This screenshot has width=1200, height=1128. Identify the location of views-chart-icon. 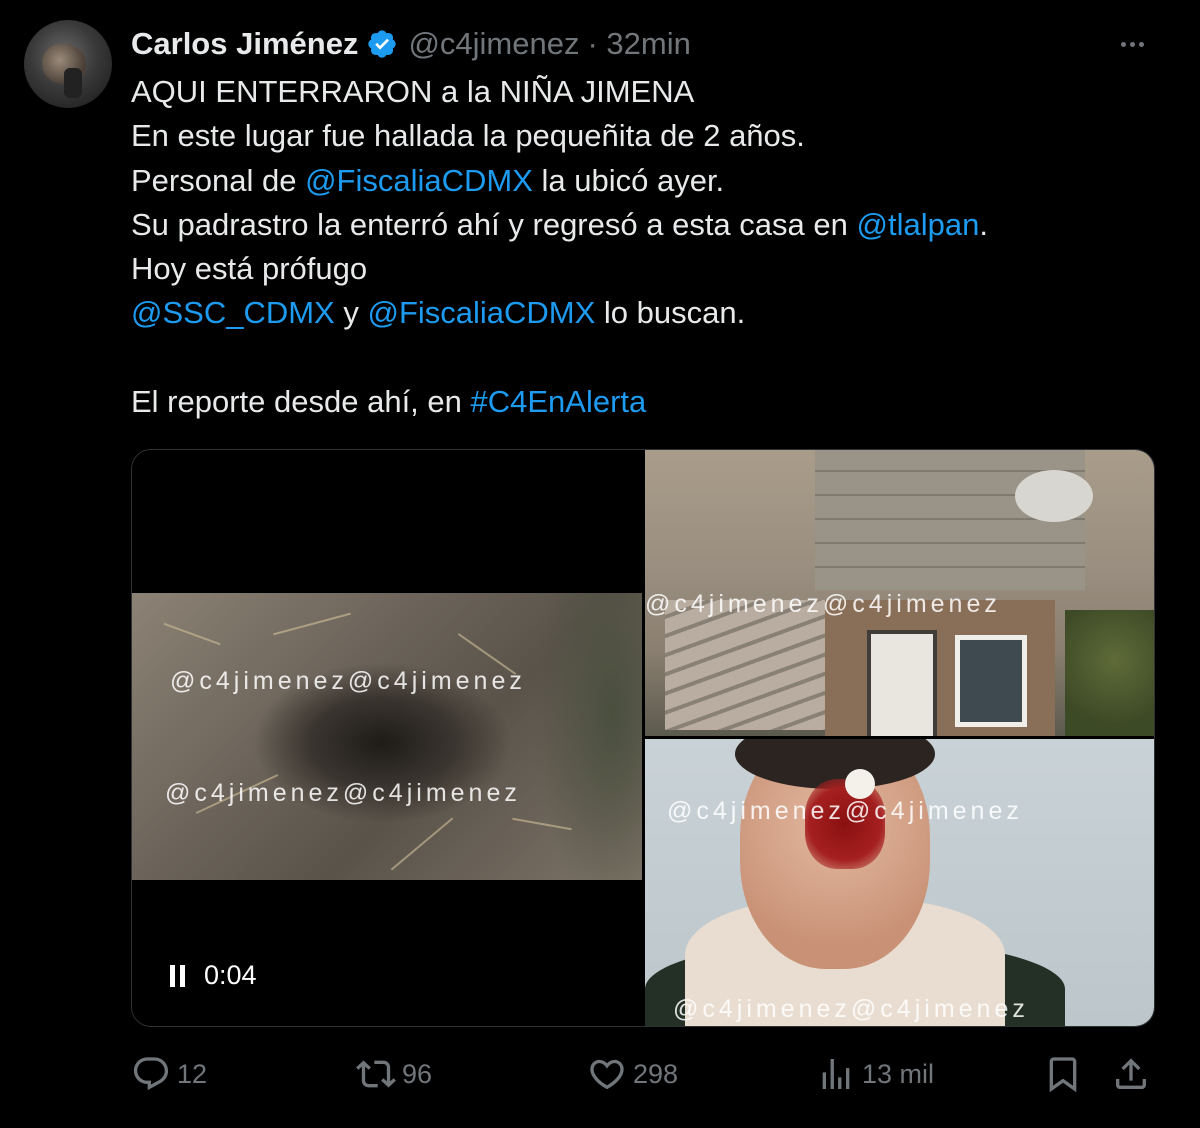
(836, 1074).